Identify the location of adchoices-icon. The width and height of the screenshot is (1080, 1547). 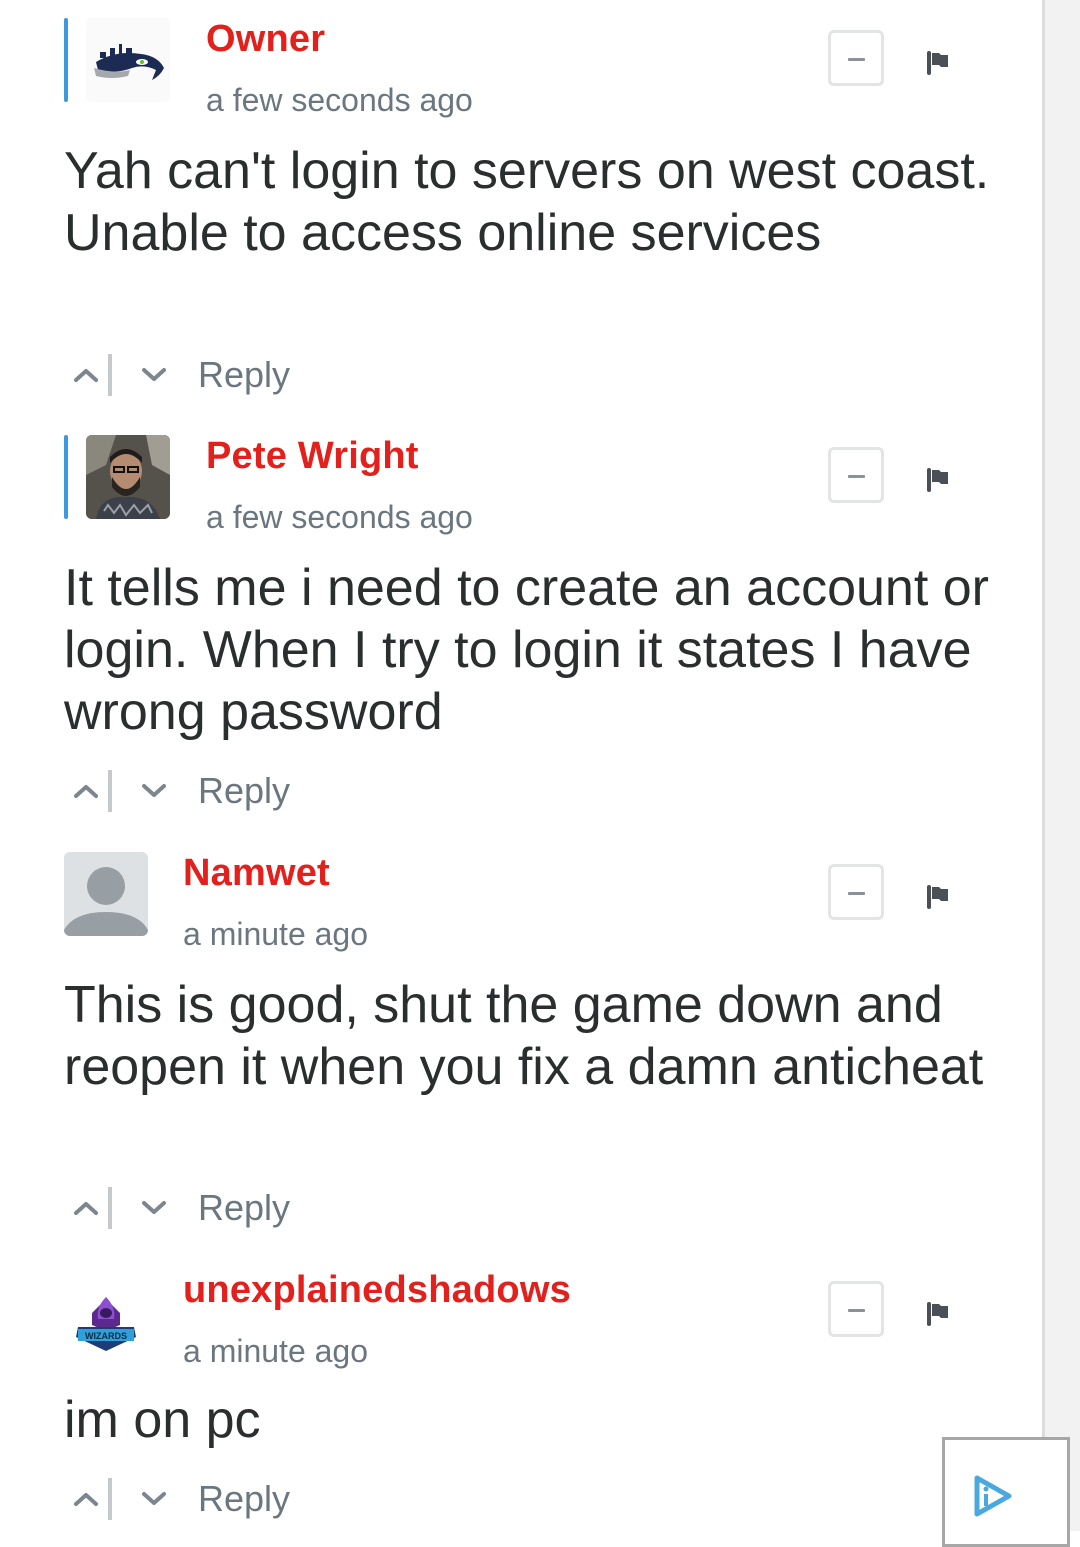
(993, 1496).